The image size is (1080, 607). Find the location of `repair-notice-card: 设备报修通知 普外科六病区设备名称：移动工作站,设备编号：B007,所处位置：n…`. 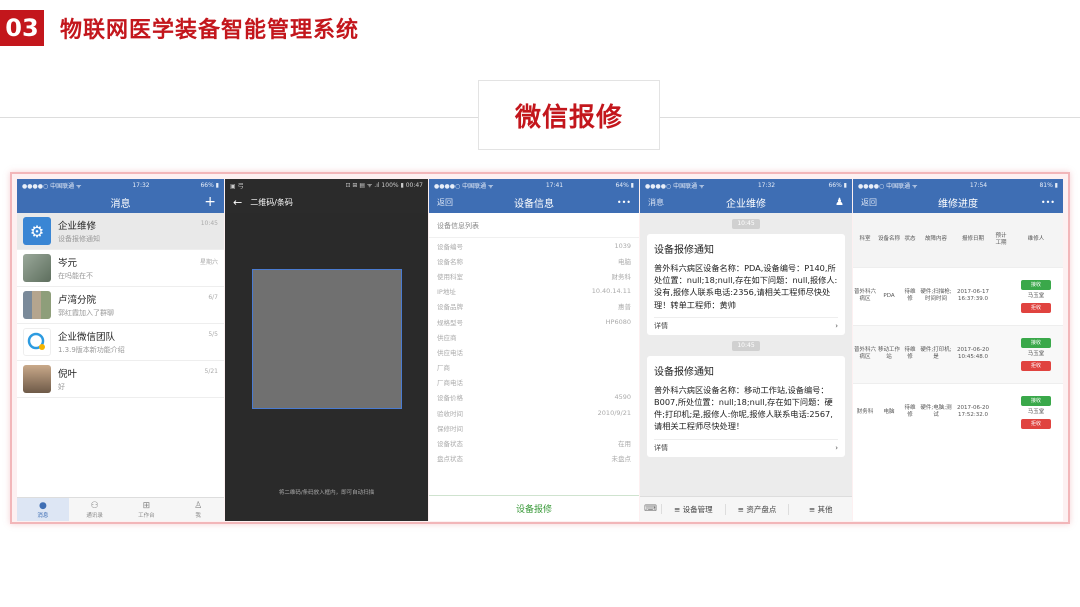

repair-notice-card: 设备报修通知 普外科六病区设备名称：移动工作站,设备编号：B007,所处位置：n… is located at coordinates (746, 406).